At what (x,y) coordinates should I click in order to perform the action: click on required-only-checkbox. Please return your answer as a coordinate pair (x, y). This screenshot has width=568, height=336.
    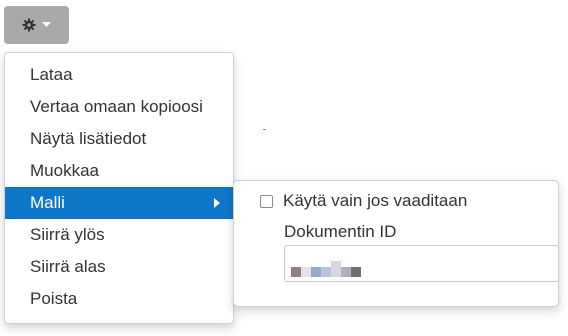
    Looking at the image, I should click on (266, 201).